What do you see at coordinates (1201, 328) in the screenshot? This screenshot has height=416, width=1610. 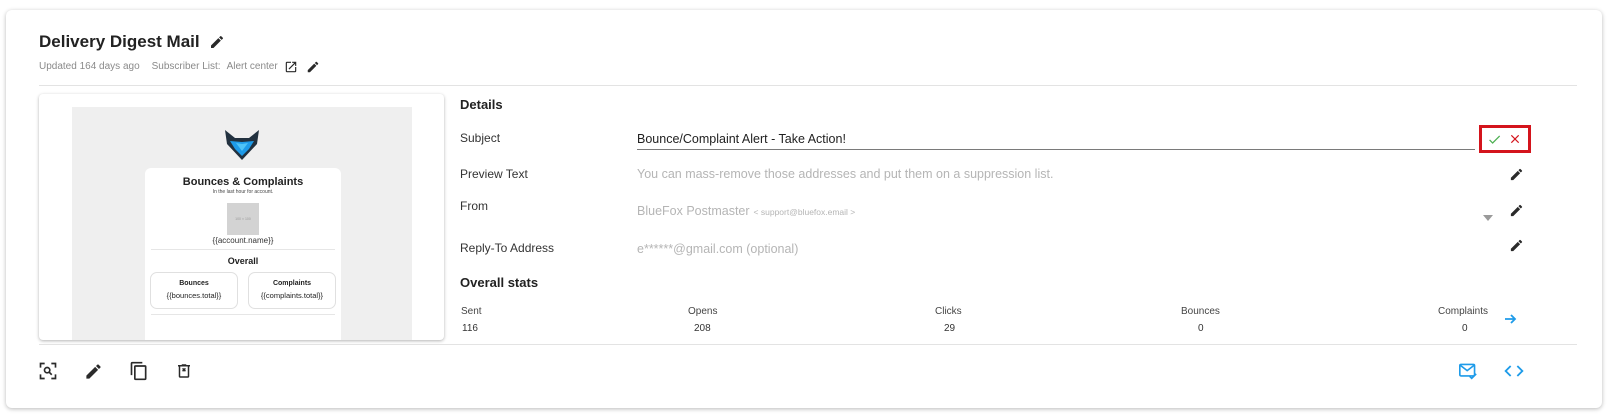 I see `stat-bounces-value: 0` at bounding box center [1201, 328].